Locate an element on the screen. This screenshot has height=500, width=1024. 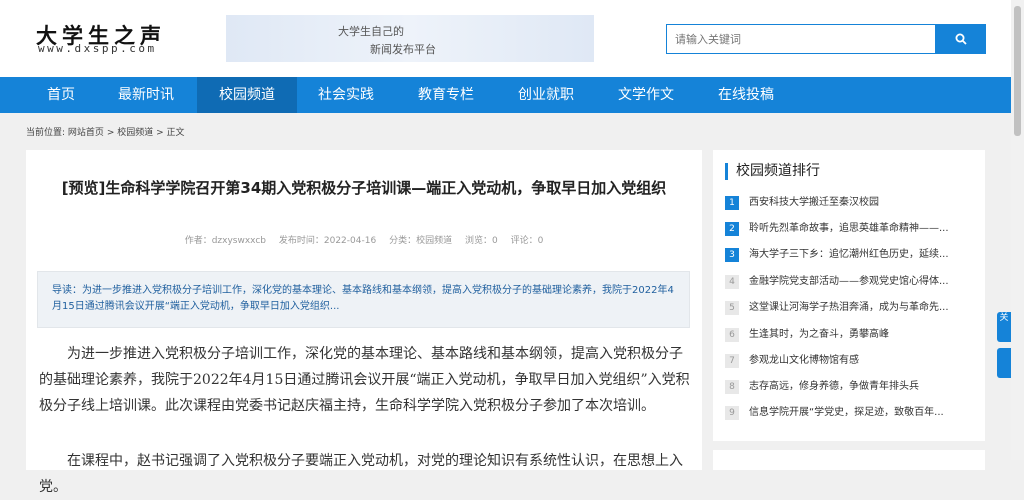
ranking-item: 1 西安科技大学搬迁至秦汉校园 is located at coordinates (851, 203).